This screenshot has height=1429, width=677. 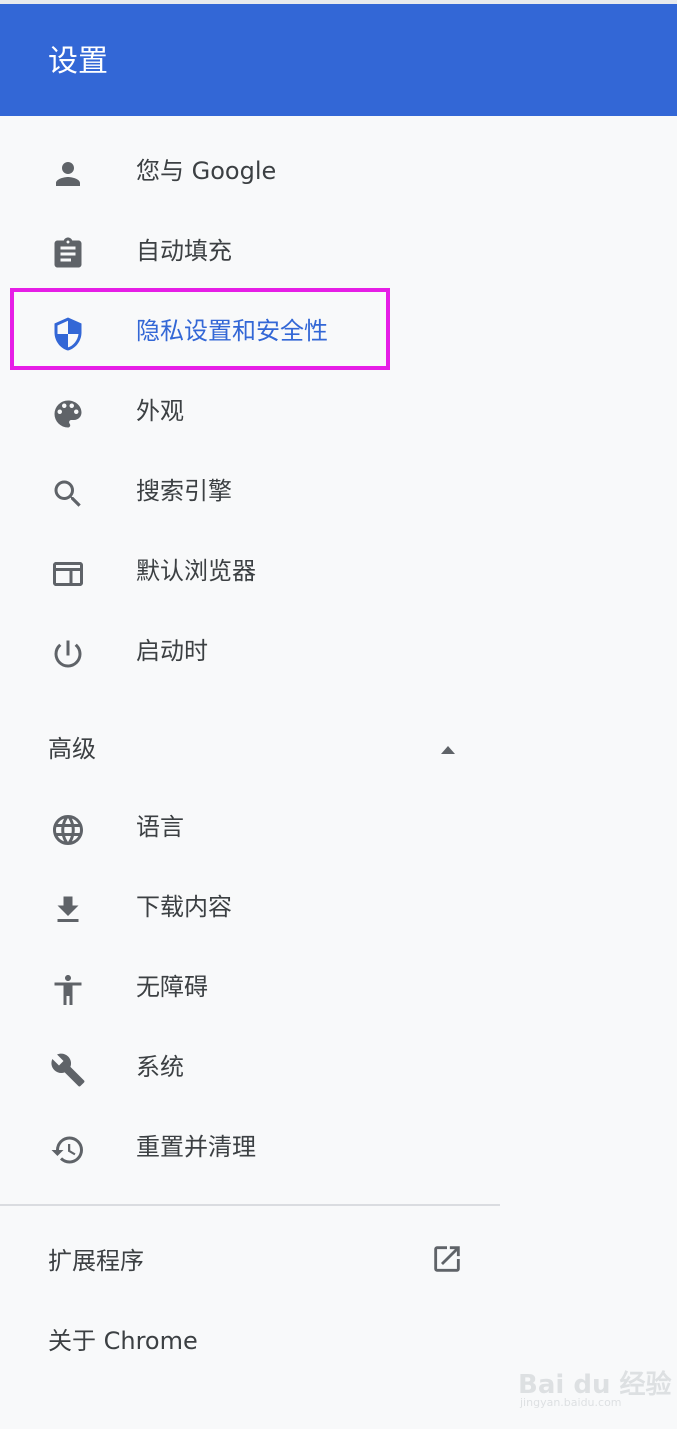 I want to click on person-icon, so click(x=68, y=174).